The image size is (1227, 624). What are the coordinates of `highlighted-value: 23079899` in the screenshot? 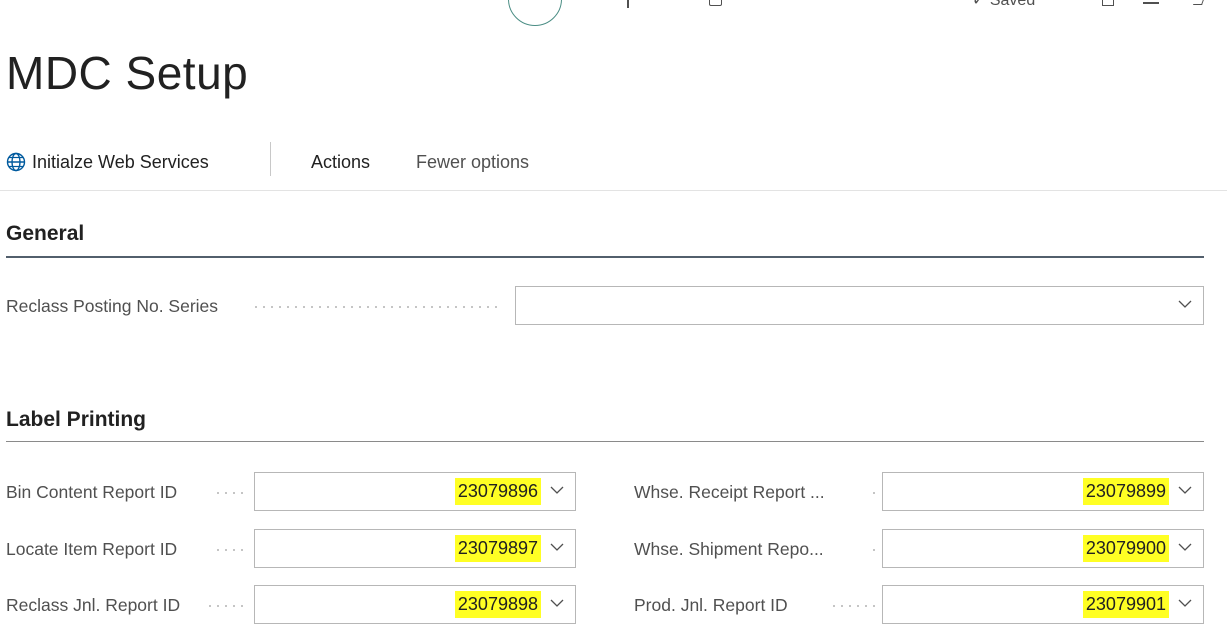 It's located at (1125, 491).